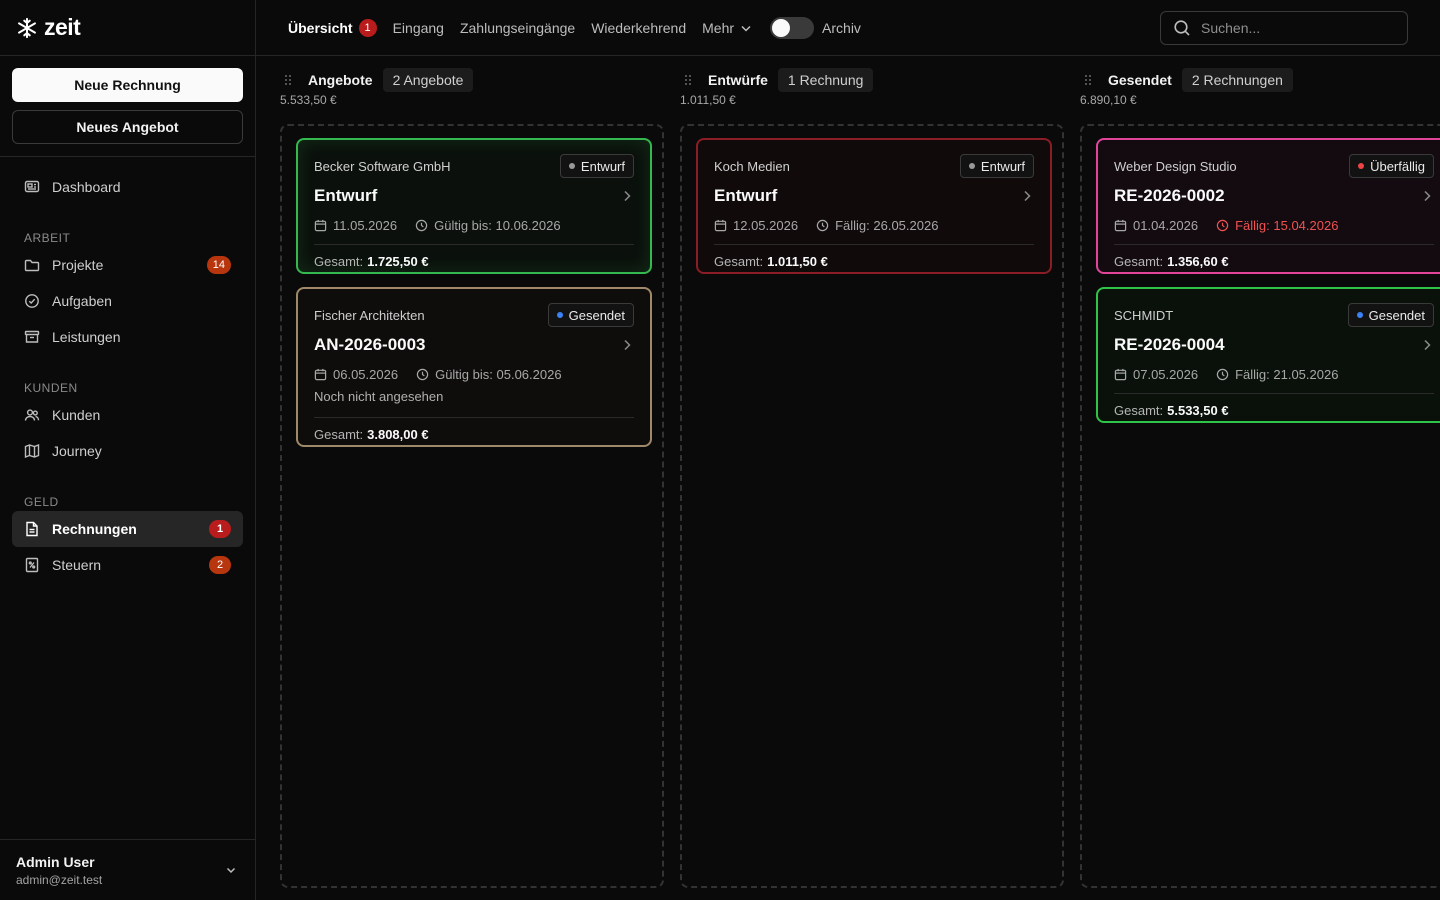  What do you see at coordinates (1002, 166) in the screenshot?
I see `status-label: Entwurf` at bounding box center [1002, 166].